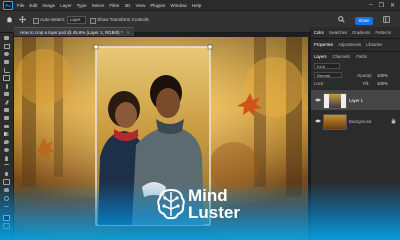  What do you see at coordinates (53, 19) in the screenshot?
I see `auto-select-label: Auto-Select:` at bounding box center [53, 19].